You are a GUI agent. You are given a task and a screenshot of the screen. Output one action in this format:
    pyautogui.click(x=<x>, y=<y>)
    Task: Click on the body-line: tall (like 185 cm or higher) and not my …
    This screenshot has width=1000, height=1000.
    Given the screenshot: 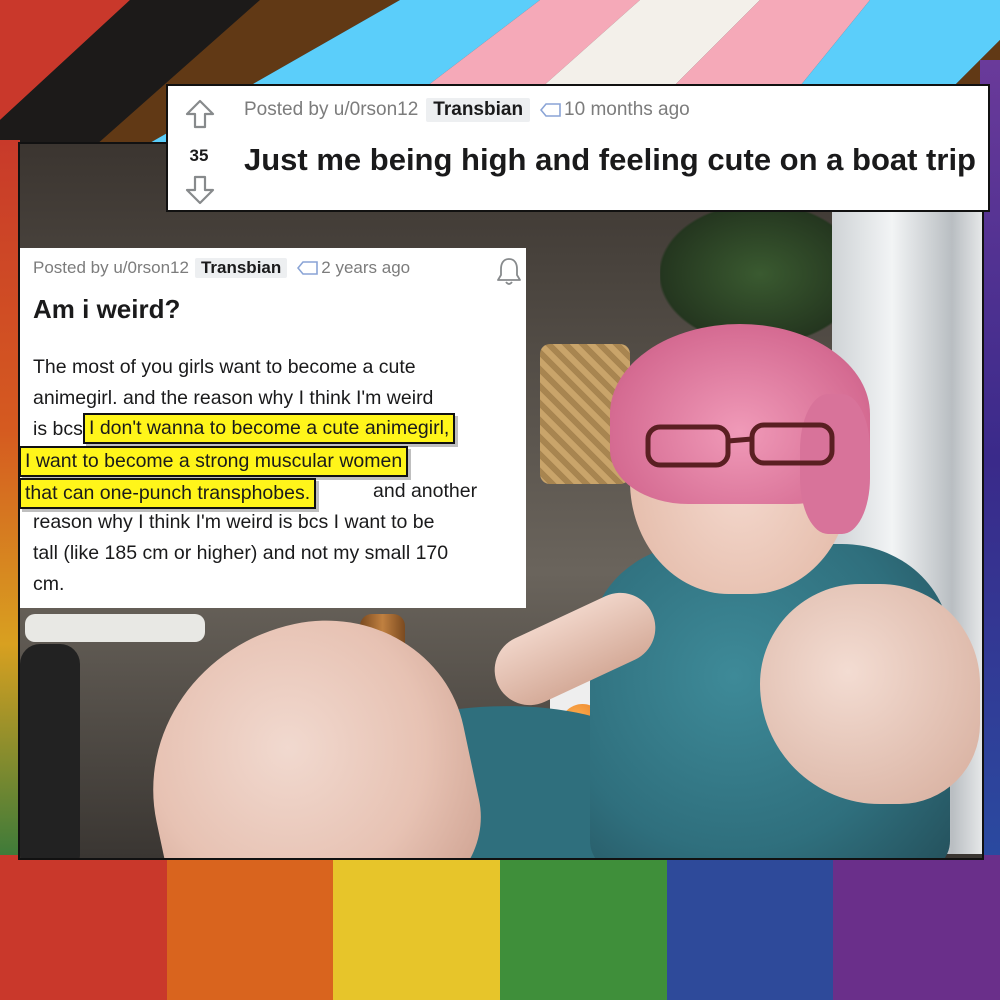 What is the action you would take?
    pyautogui.click(x=241, y=553)
    